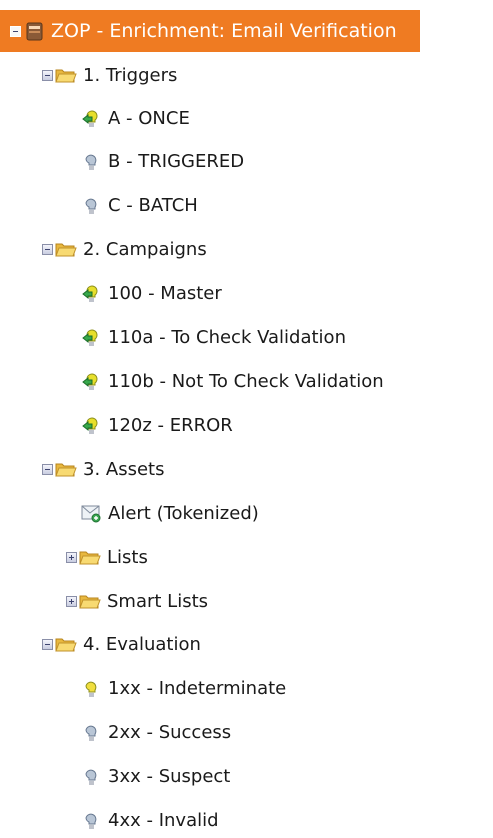 The height and width of the screenshot is (838, 493). I want to click on folder-evaluation: 4. Evaluation, so click(121, 644).